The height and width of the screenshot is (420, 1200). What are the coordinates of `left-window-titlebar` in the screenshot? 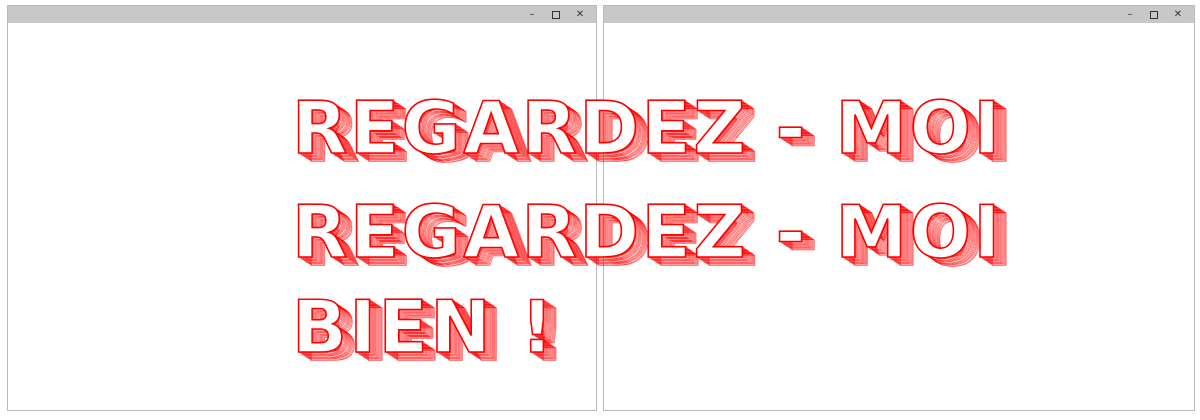 It's located at (302, 14).